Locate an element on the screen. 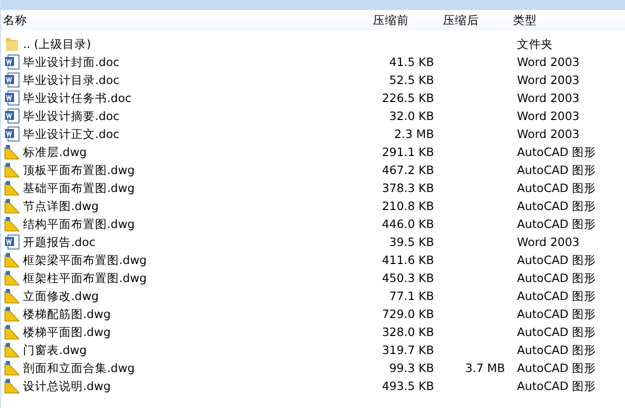  file-name: 节点详图.dwg is located at coordinates (61, 206).